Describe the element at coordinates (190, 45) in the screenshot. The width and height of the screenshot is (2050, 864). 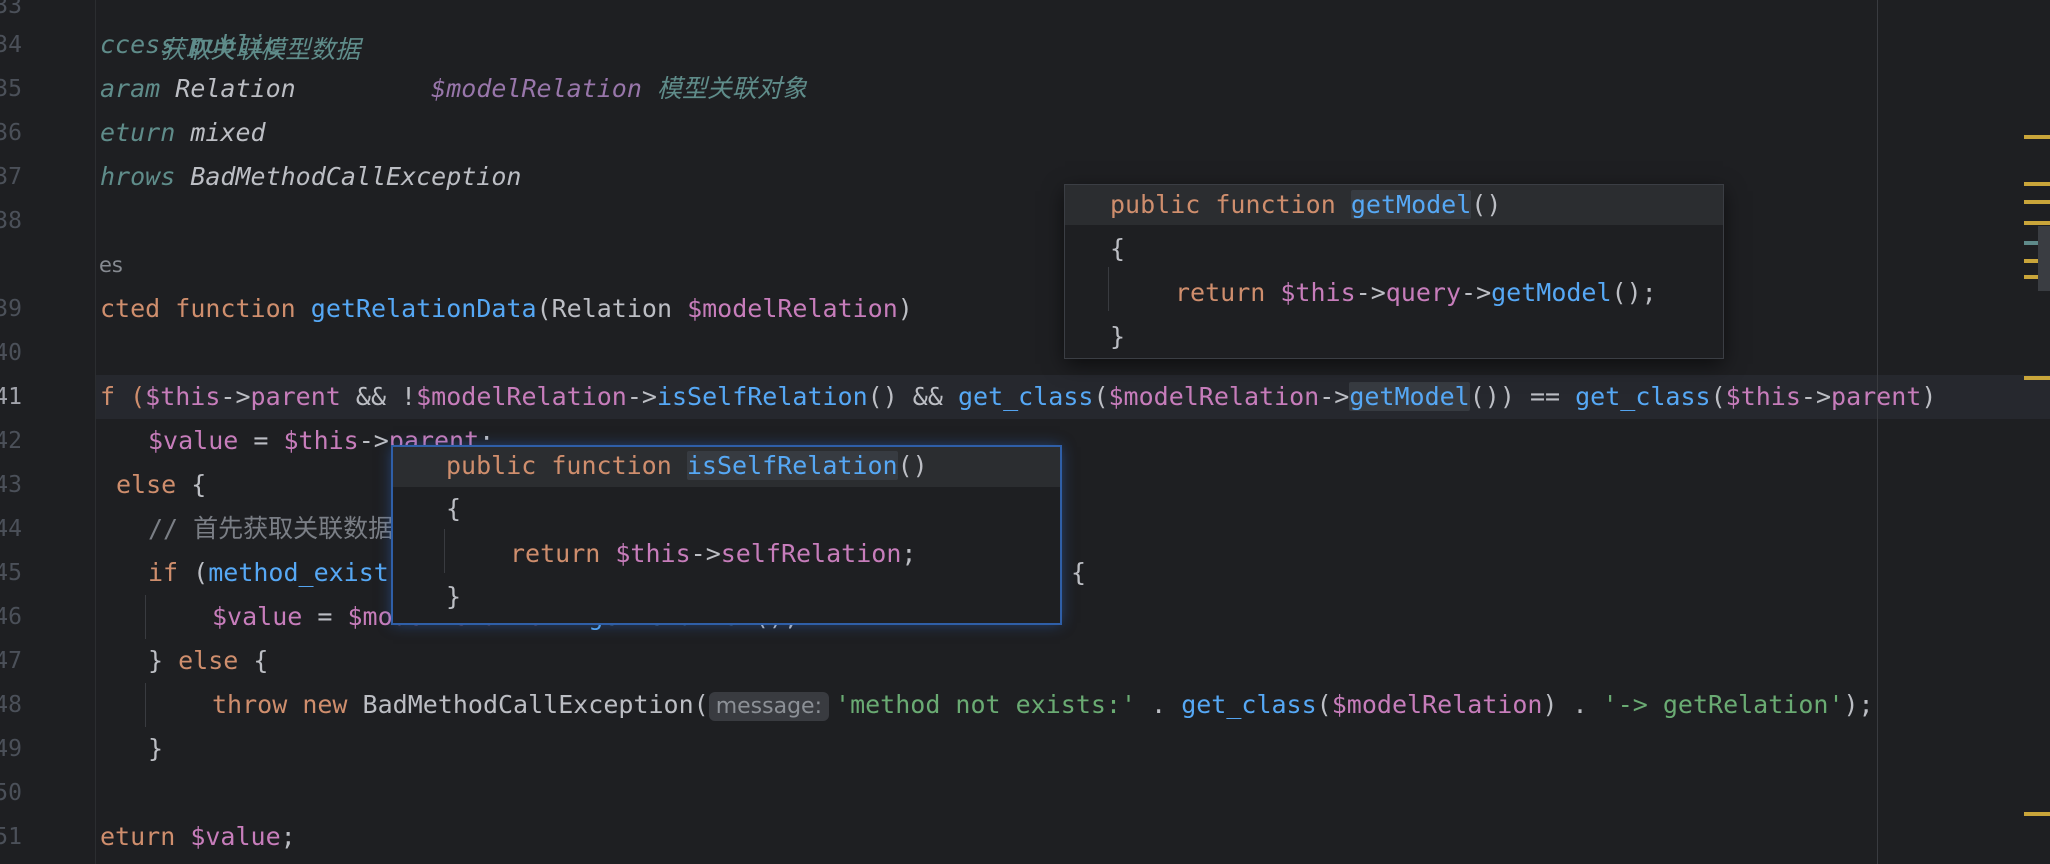
I see `code-line-34: ccess public` at that location.